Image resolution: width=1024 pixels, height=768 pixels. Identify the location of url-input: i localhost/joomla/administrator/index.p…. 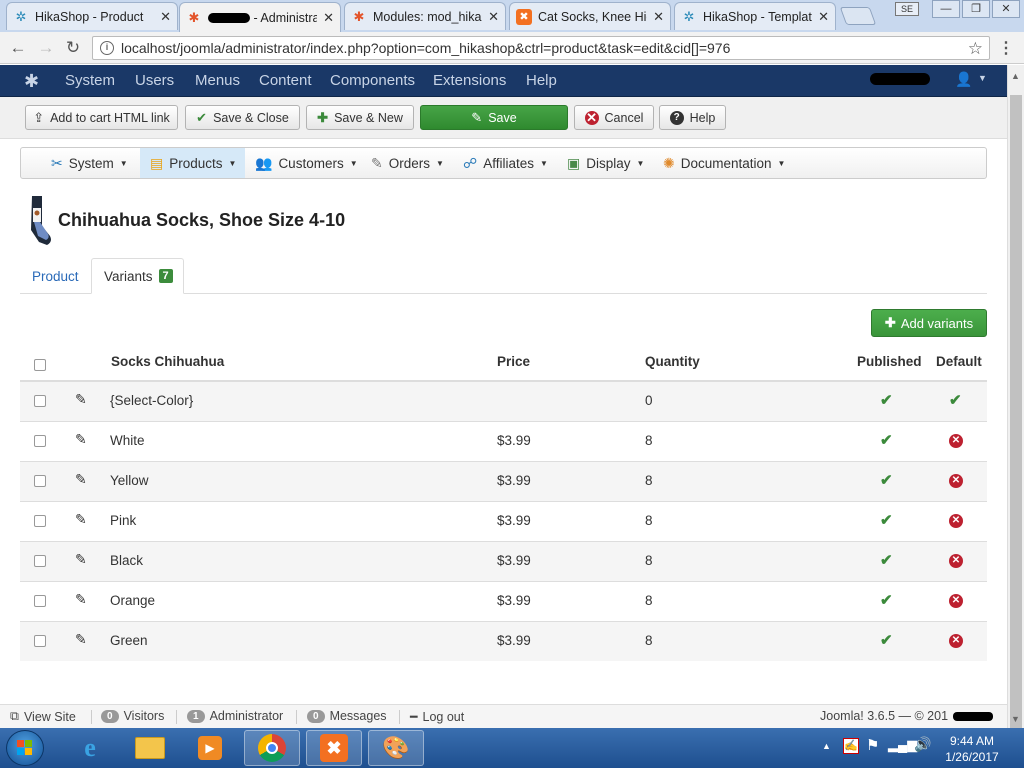
(541, 48).